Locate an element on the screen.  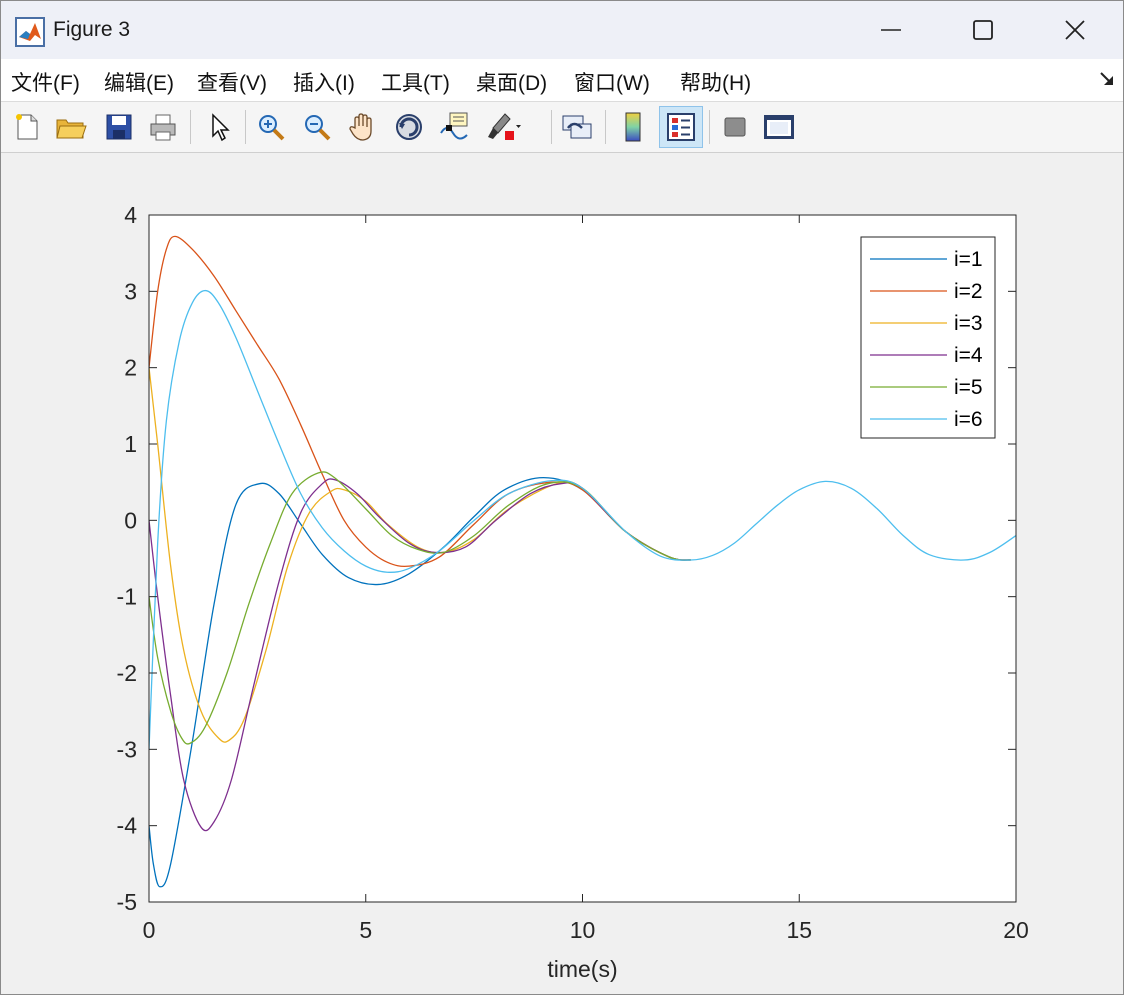
y-tick-label: -3 is located at coordinates (127, 749).